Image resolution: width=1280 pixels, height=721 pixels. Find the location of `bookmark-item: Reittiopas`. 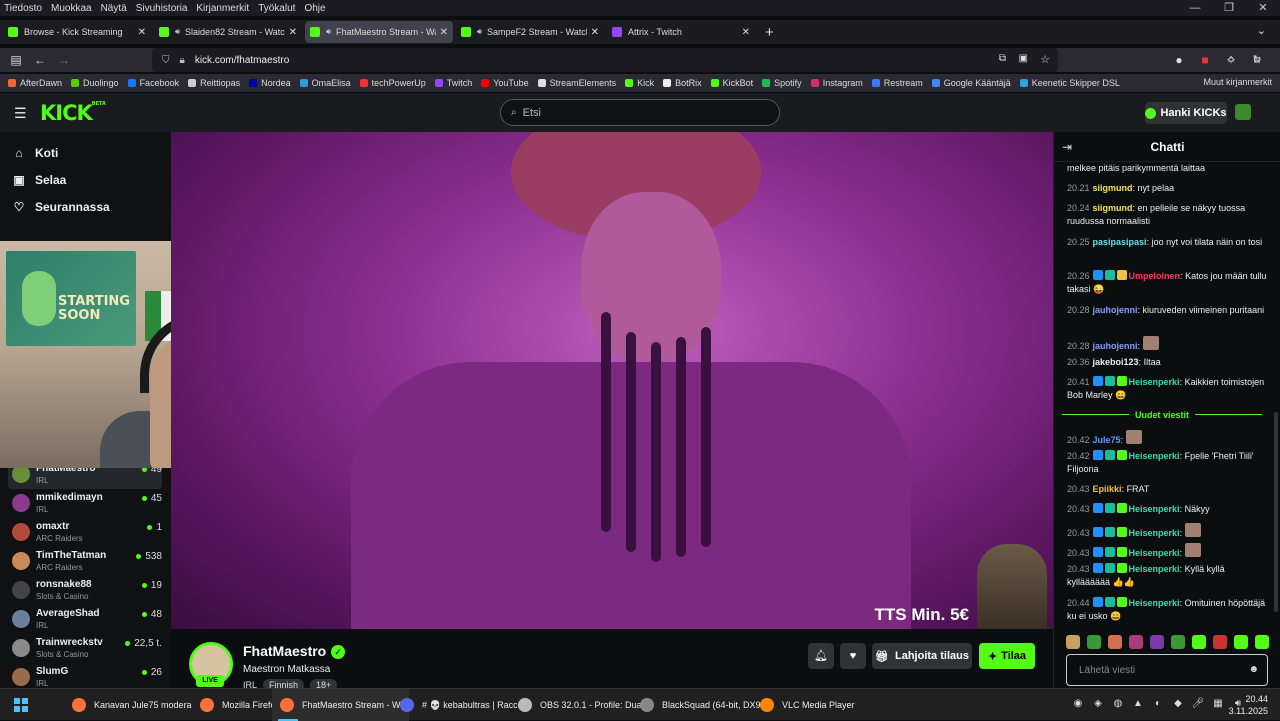

bookmark-item: Reittiopas is located at coordinates (214, 83).